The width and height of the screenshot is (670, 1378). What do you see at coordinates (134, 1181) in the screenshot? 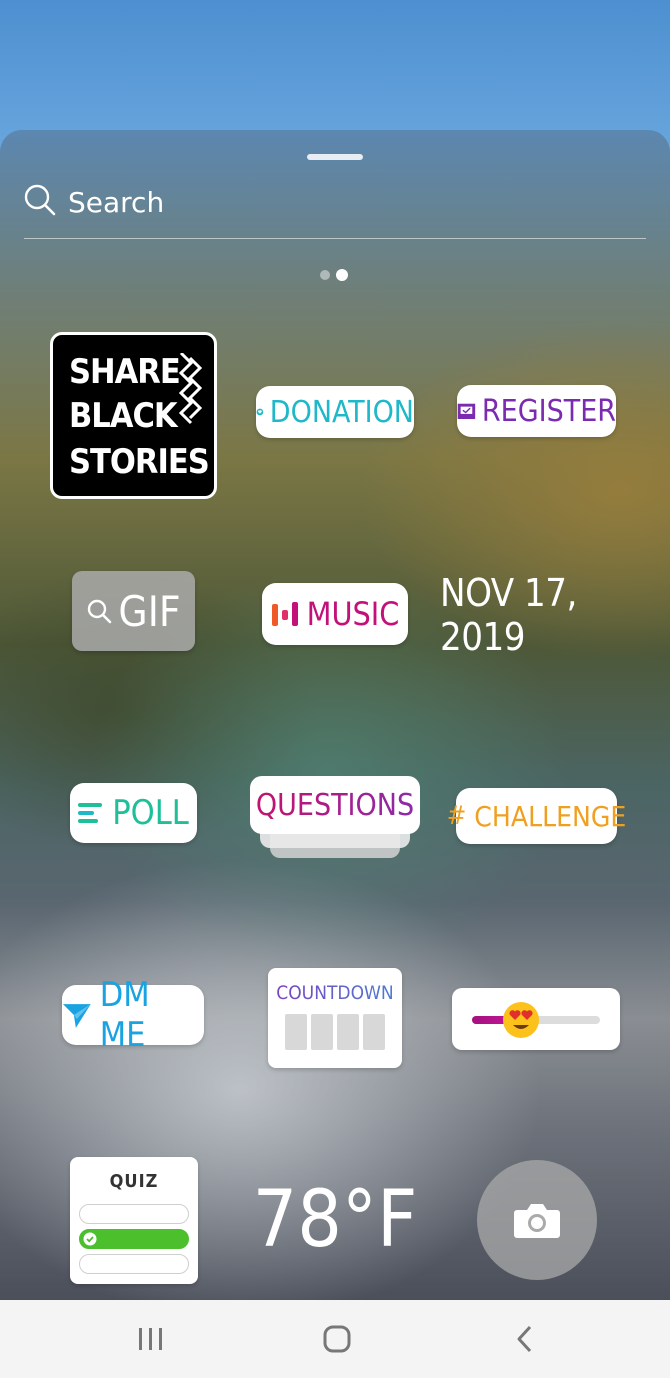
I see `quiz-label: QUIZ` at bounding box center [134, 1181].